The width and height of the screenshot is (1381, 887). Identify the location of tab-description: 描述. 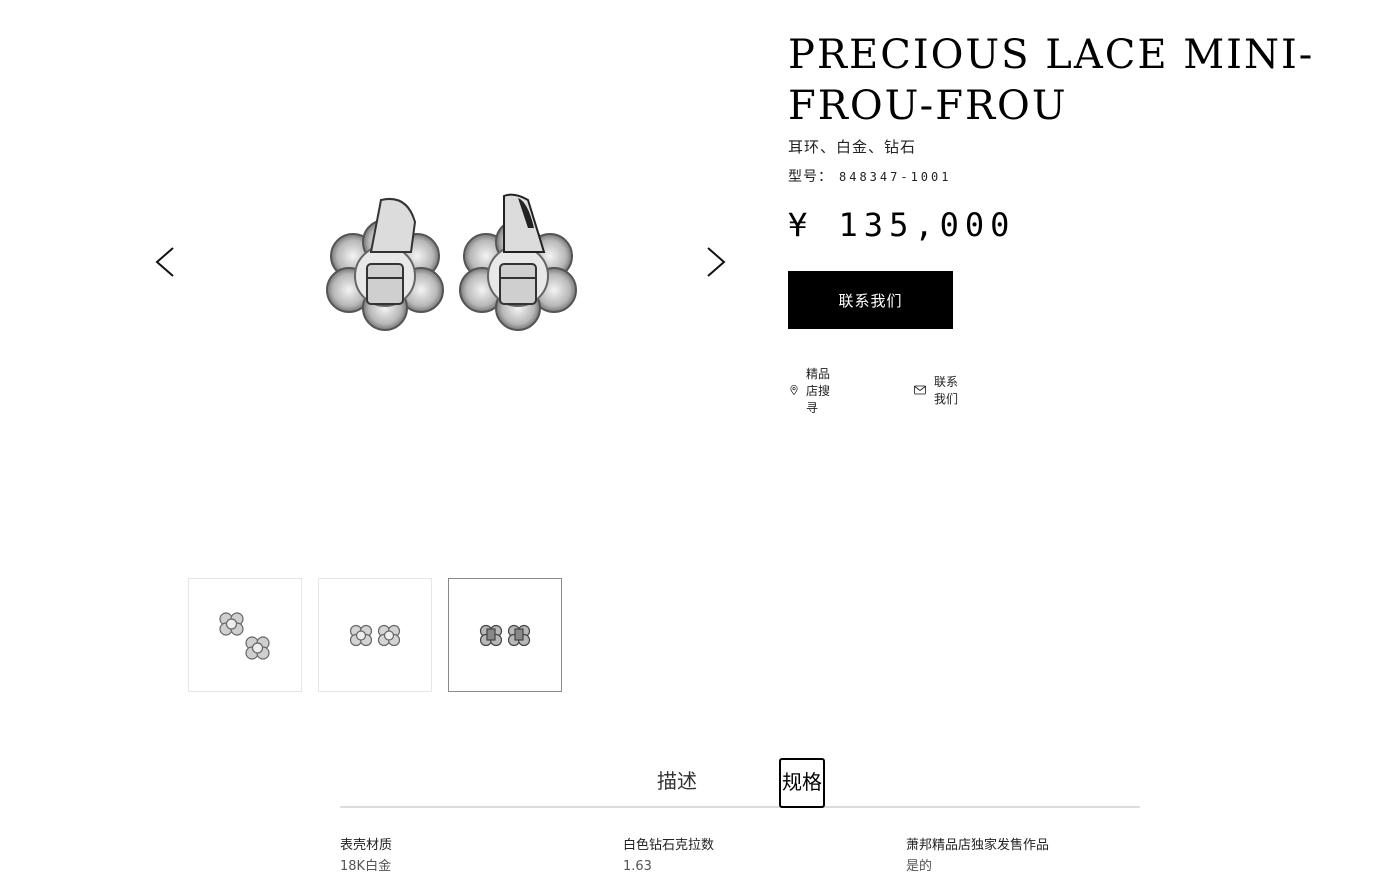
(677, 782).